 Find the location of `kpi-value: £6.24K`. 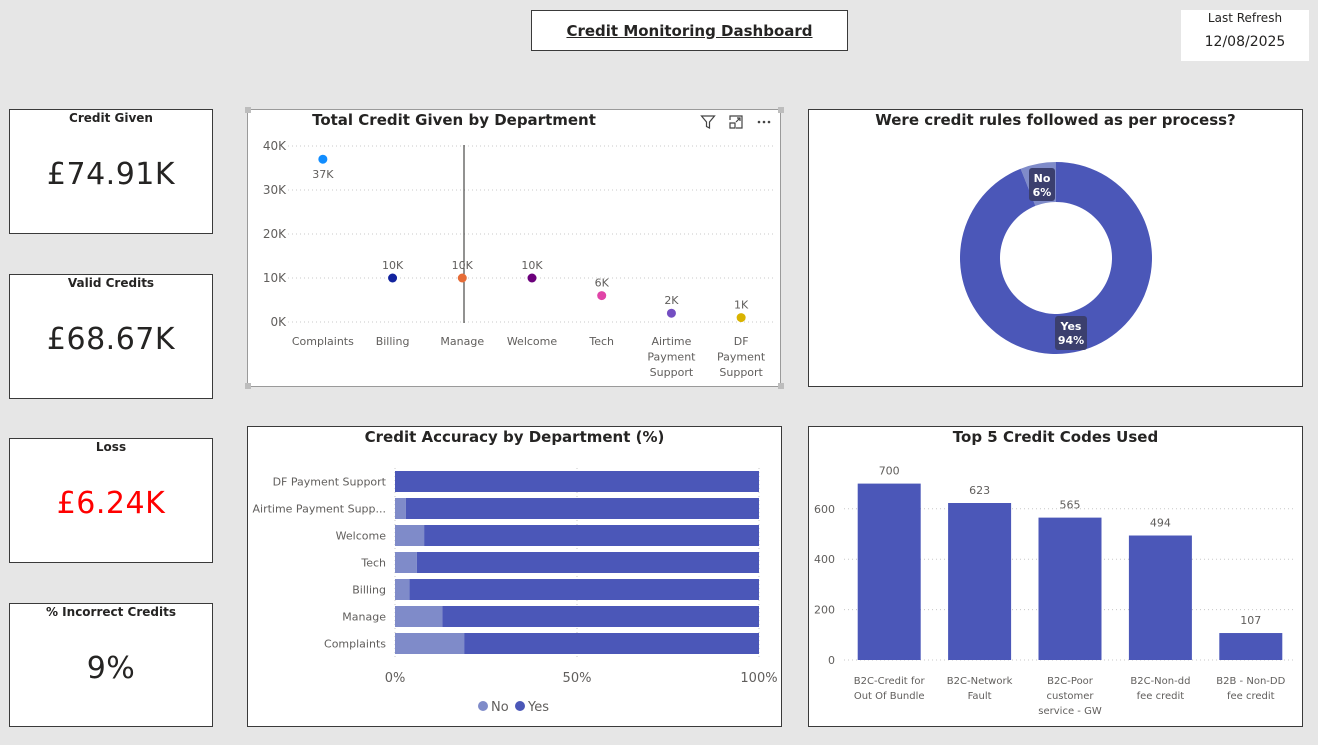

kpi-value: £6.24K is located at coordinates (111, 503).